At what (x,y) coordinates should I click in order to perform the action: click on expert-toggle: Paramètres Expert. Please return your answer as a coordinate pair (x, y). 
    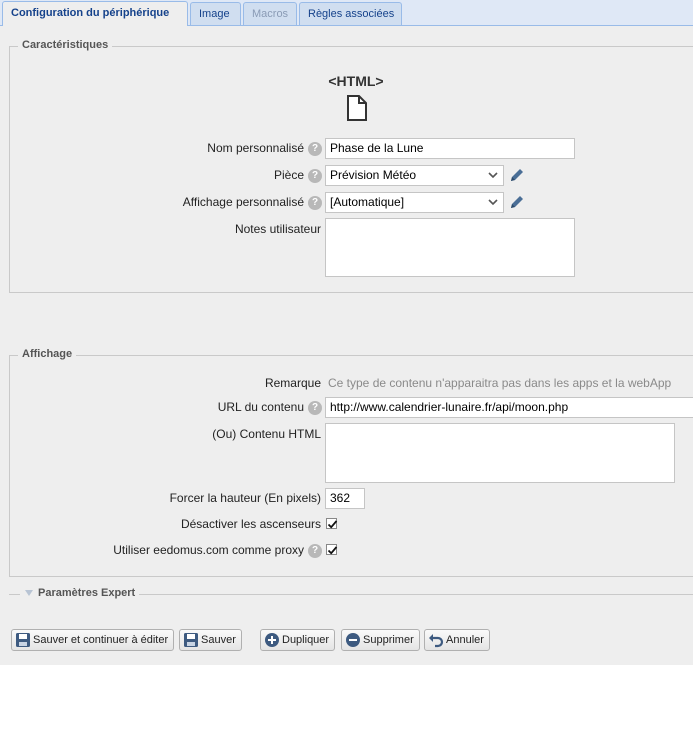
    Looking at the image, I should click on (80, 593).